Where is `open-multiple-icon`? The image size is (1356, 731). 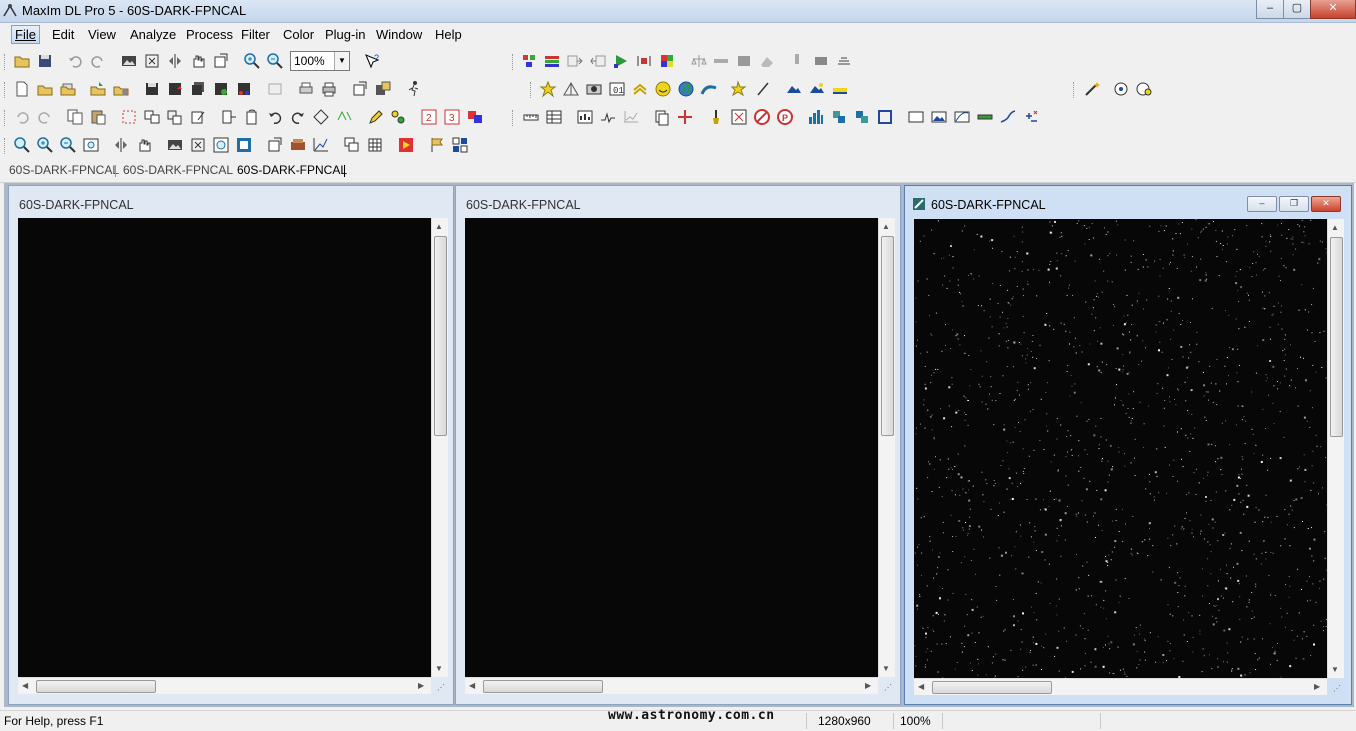
open-multiple-icon is located at coordinates (68, 89).